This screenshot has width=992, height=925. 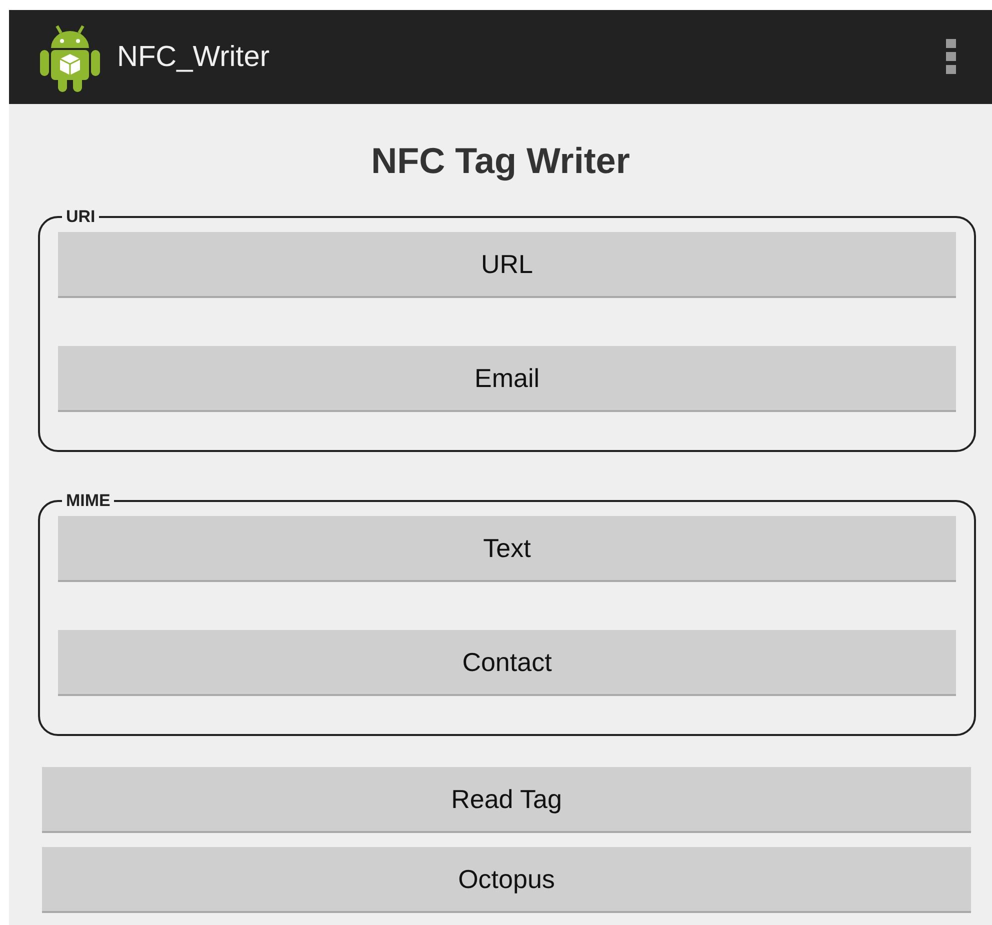 I want to click on option-button: Text, so click(x=507, y=549).